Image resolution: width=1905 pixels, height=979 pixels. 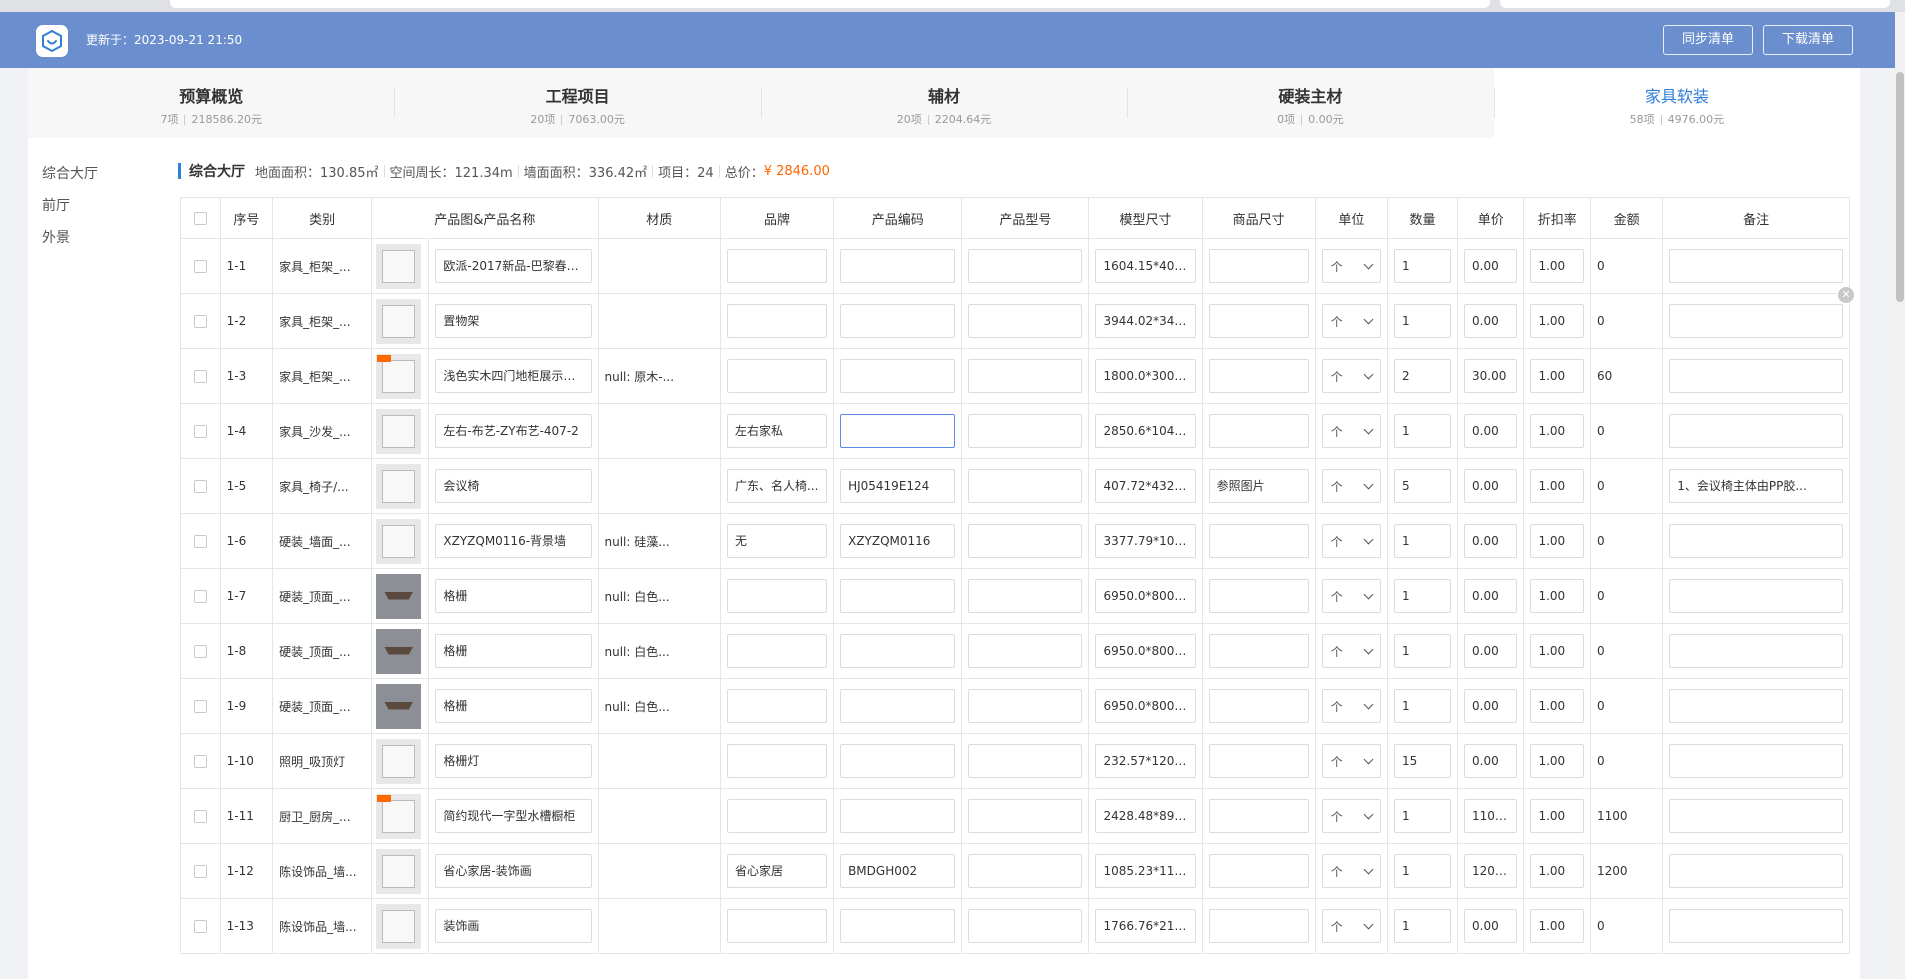 I want to click on product-name-input: 格栅灯, so click(x=513, y=761).